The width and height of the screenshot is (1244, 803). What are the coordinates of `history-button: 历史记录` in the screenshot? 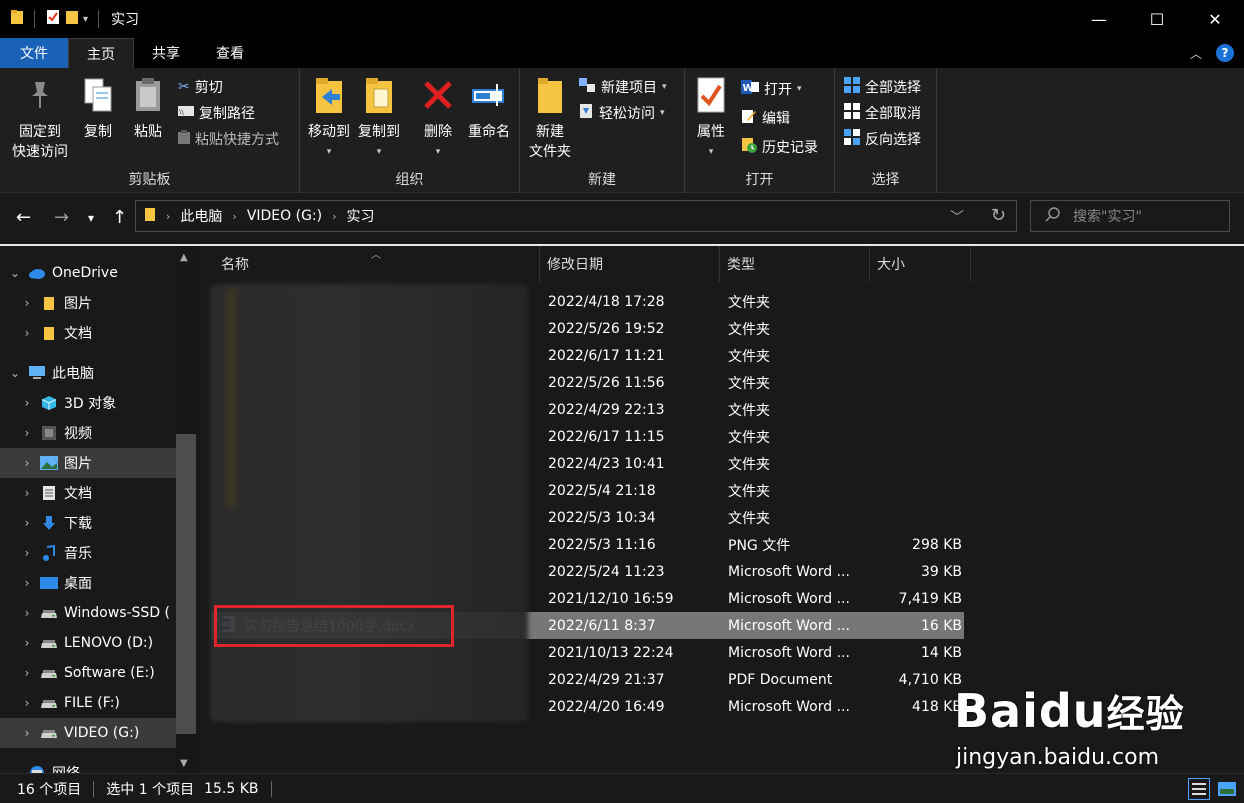 It's located at (779, 147).